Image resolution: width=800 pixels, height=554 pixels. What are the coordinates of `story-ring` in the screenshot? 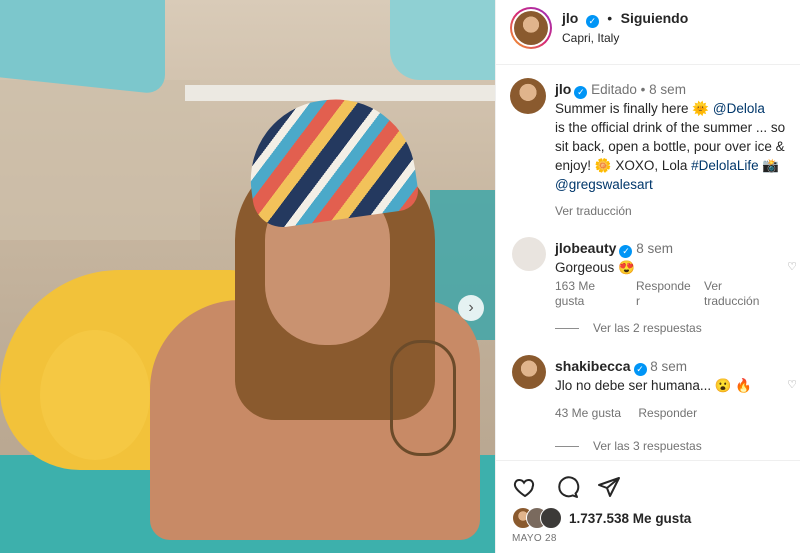 It's located at (531, 28).